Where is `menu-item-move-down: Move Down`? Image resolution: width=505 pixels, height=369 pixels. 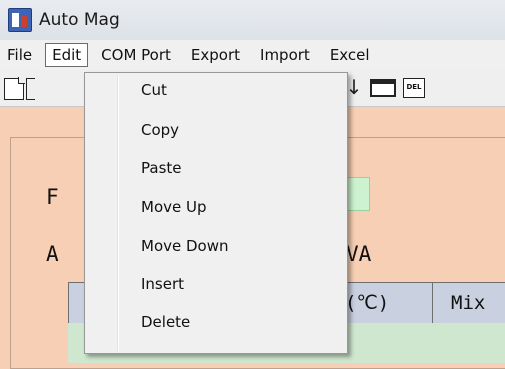 menu-item-move-down: Move Down is located at coordinates (185, 246).